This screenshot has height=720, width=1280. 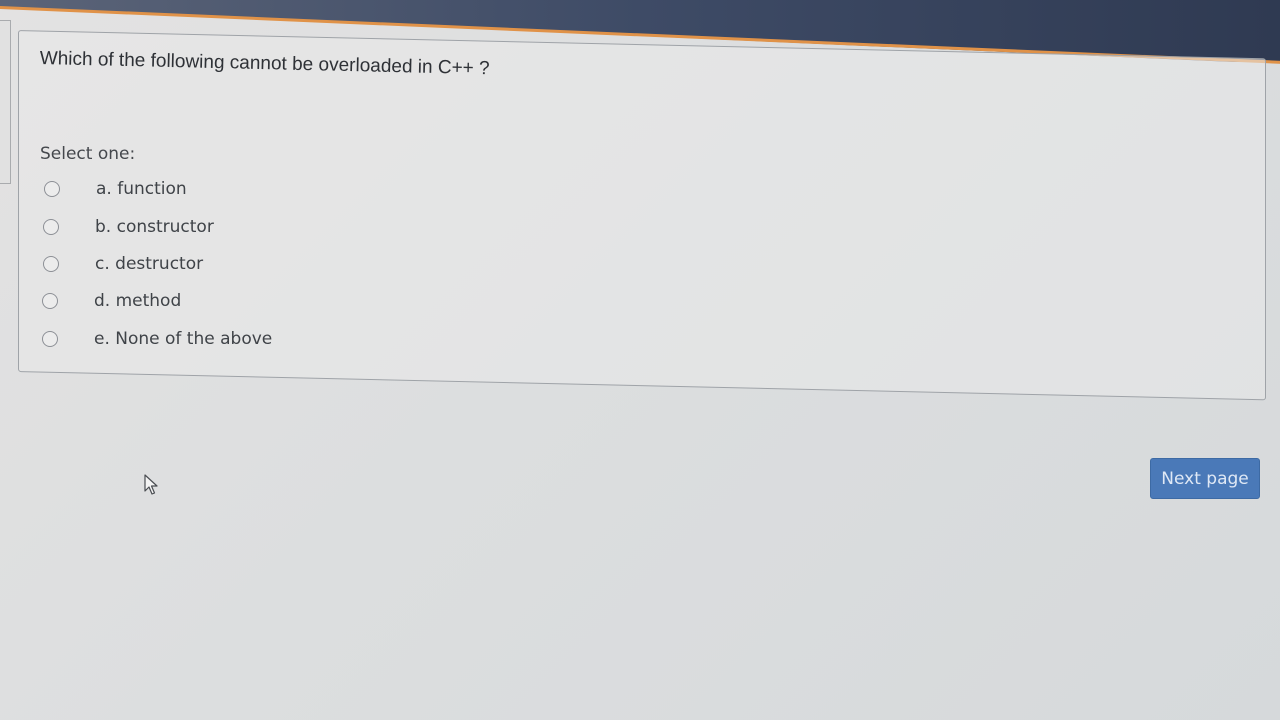 I want to click on mouse-pointer-icon, so click(x=151, y=484).